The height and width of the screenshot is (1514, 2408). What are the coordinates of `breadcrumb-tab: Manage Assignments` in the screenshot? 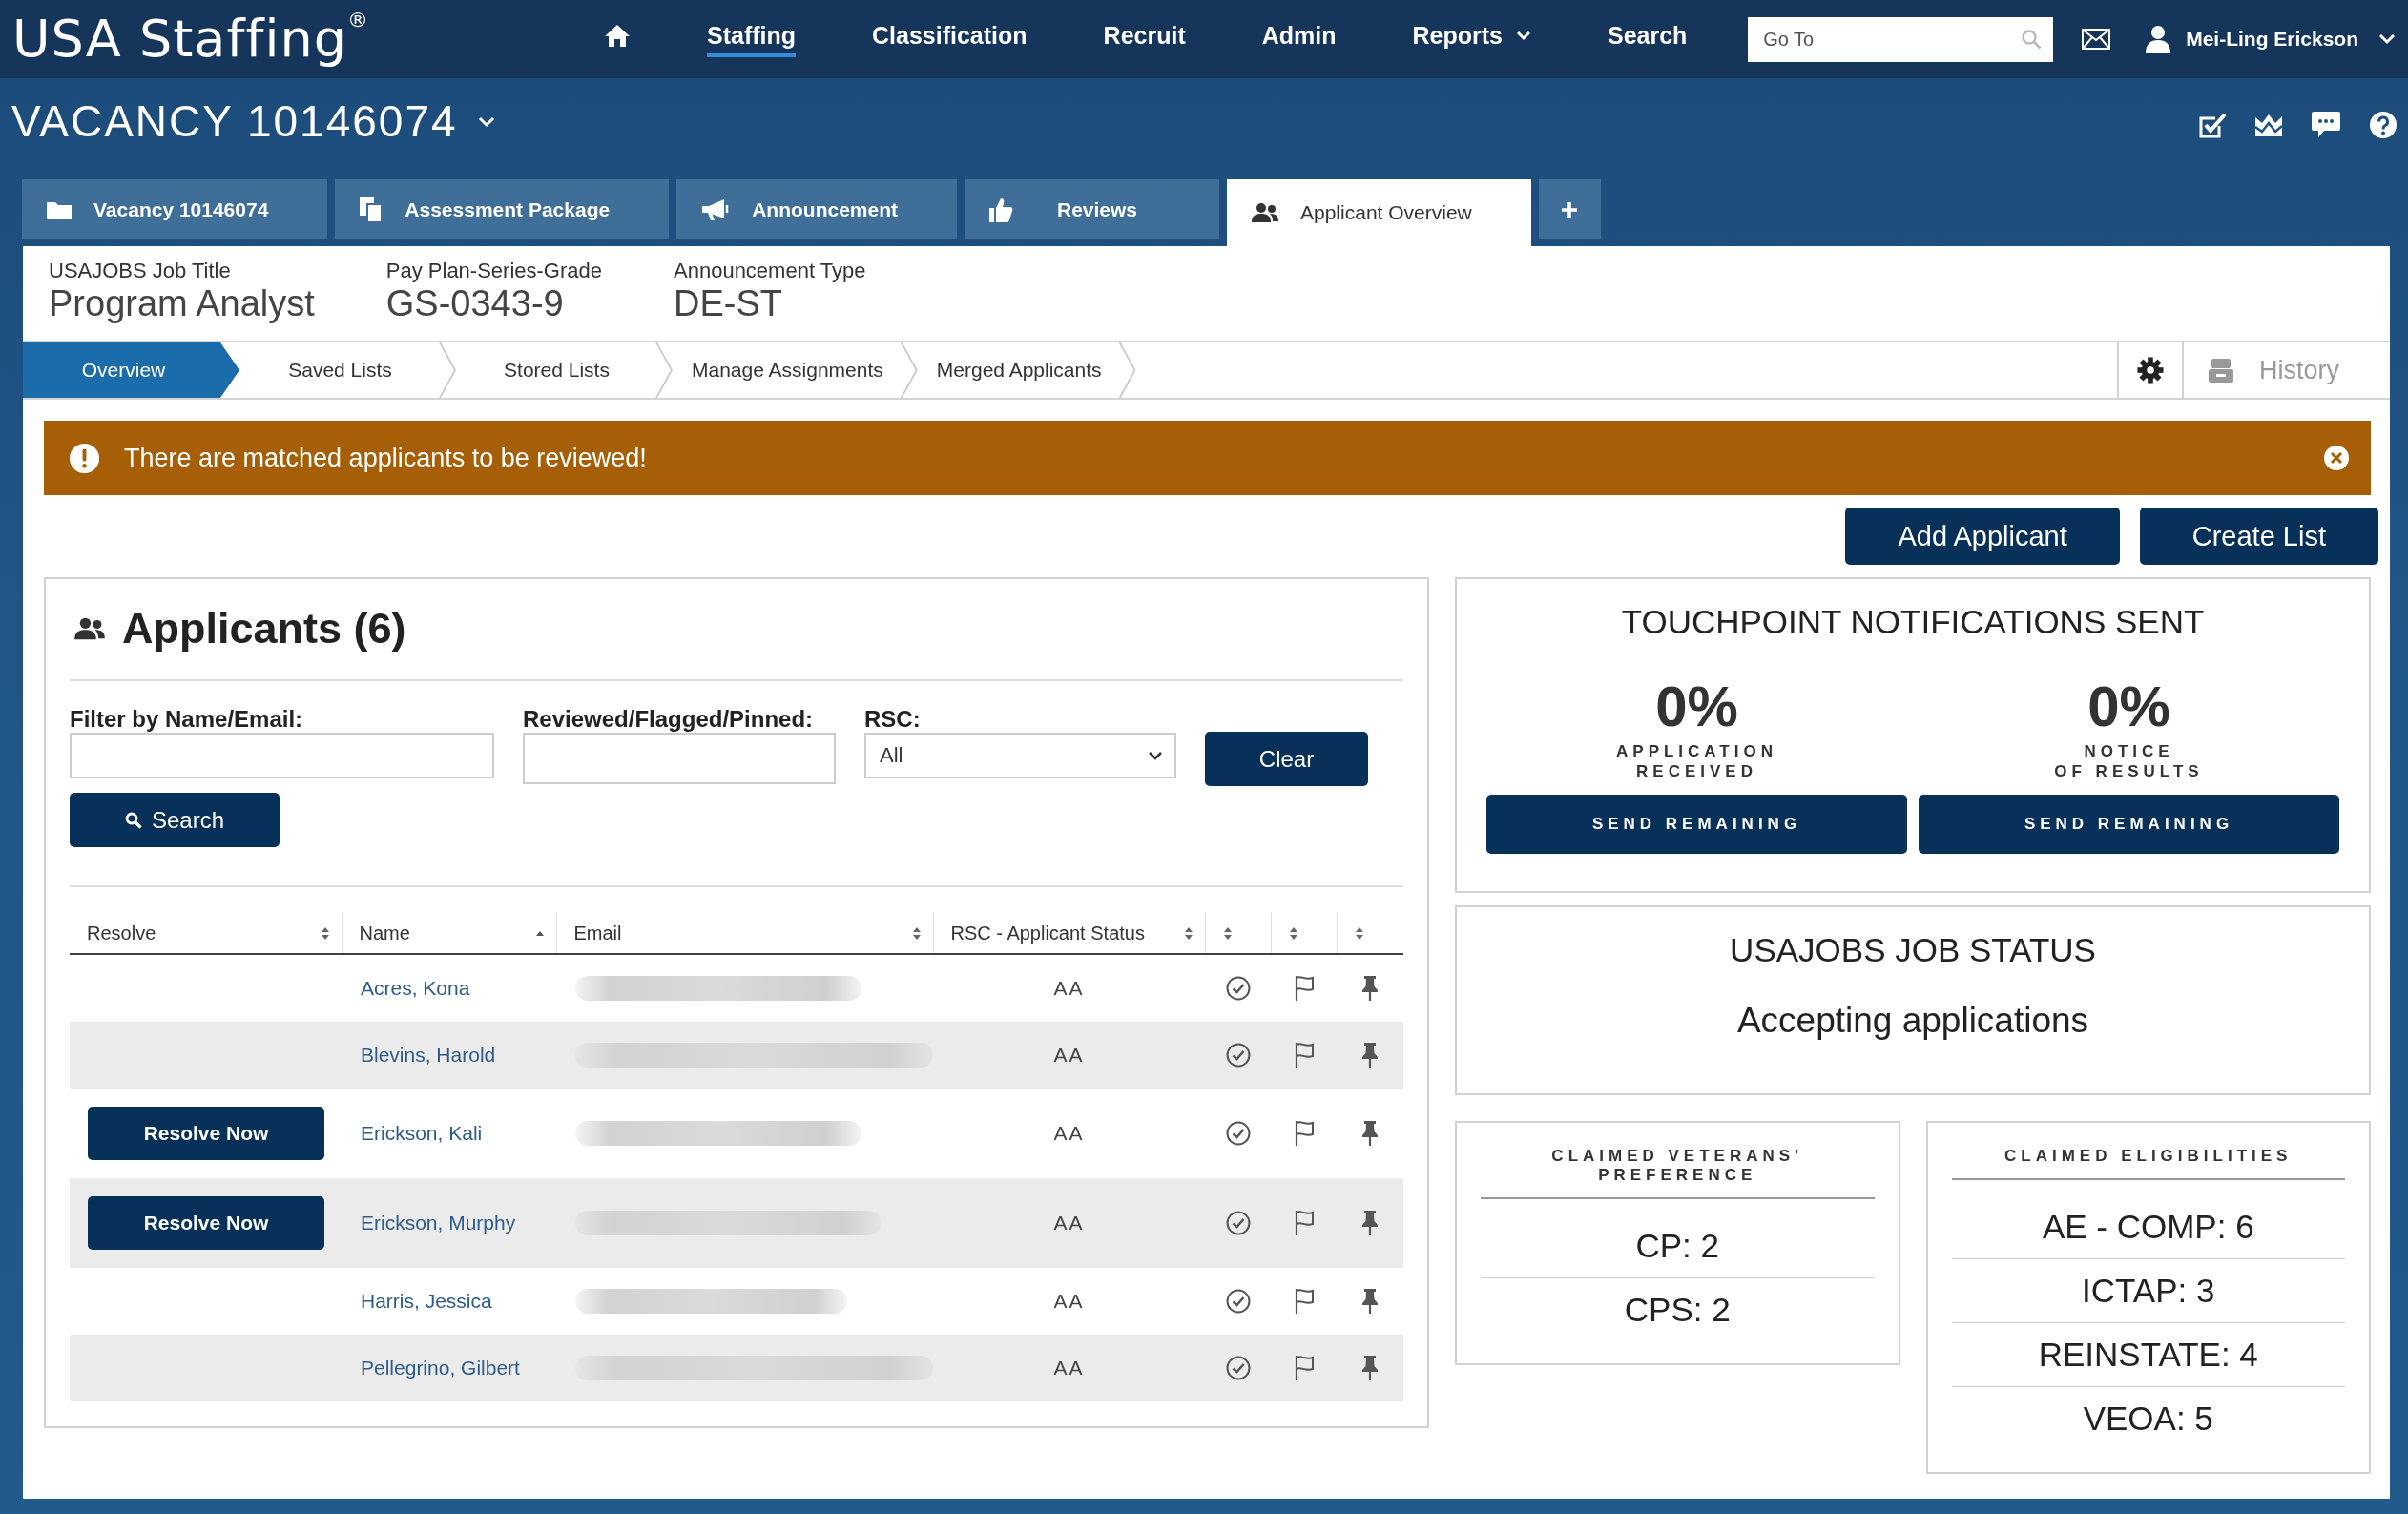 It's located at (795, 370).